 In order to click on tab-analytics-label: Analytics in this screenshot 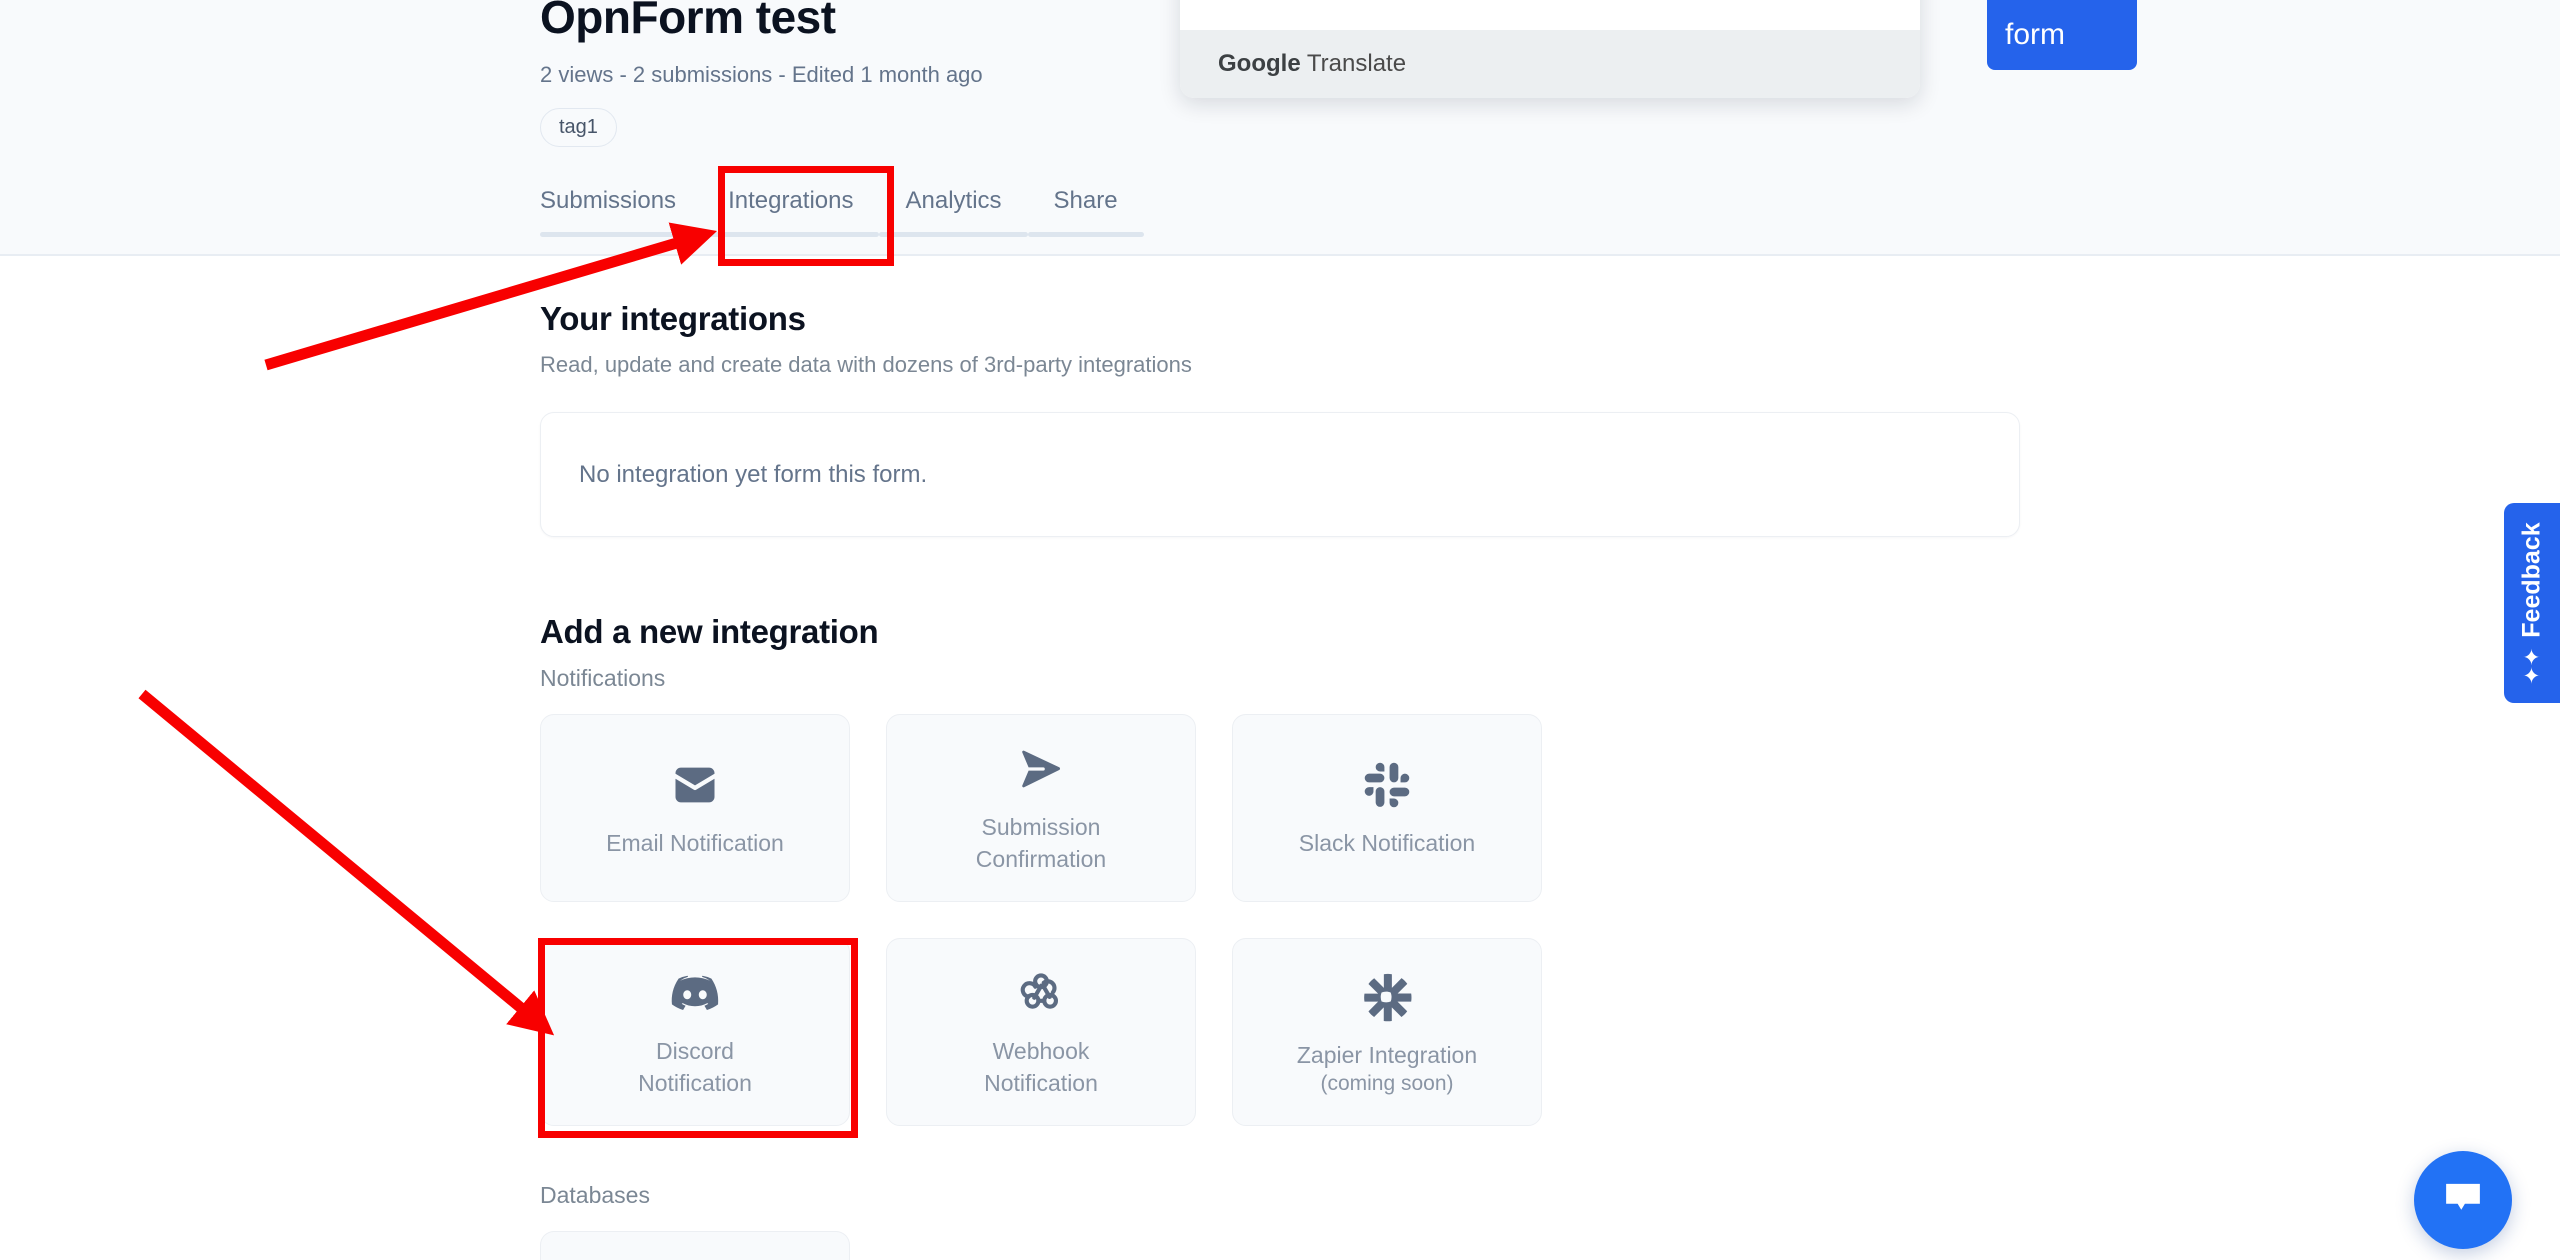, I will do `click(953, 200)`.